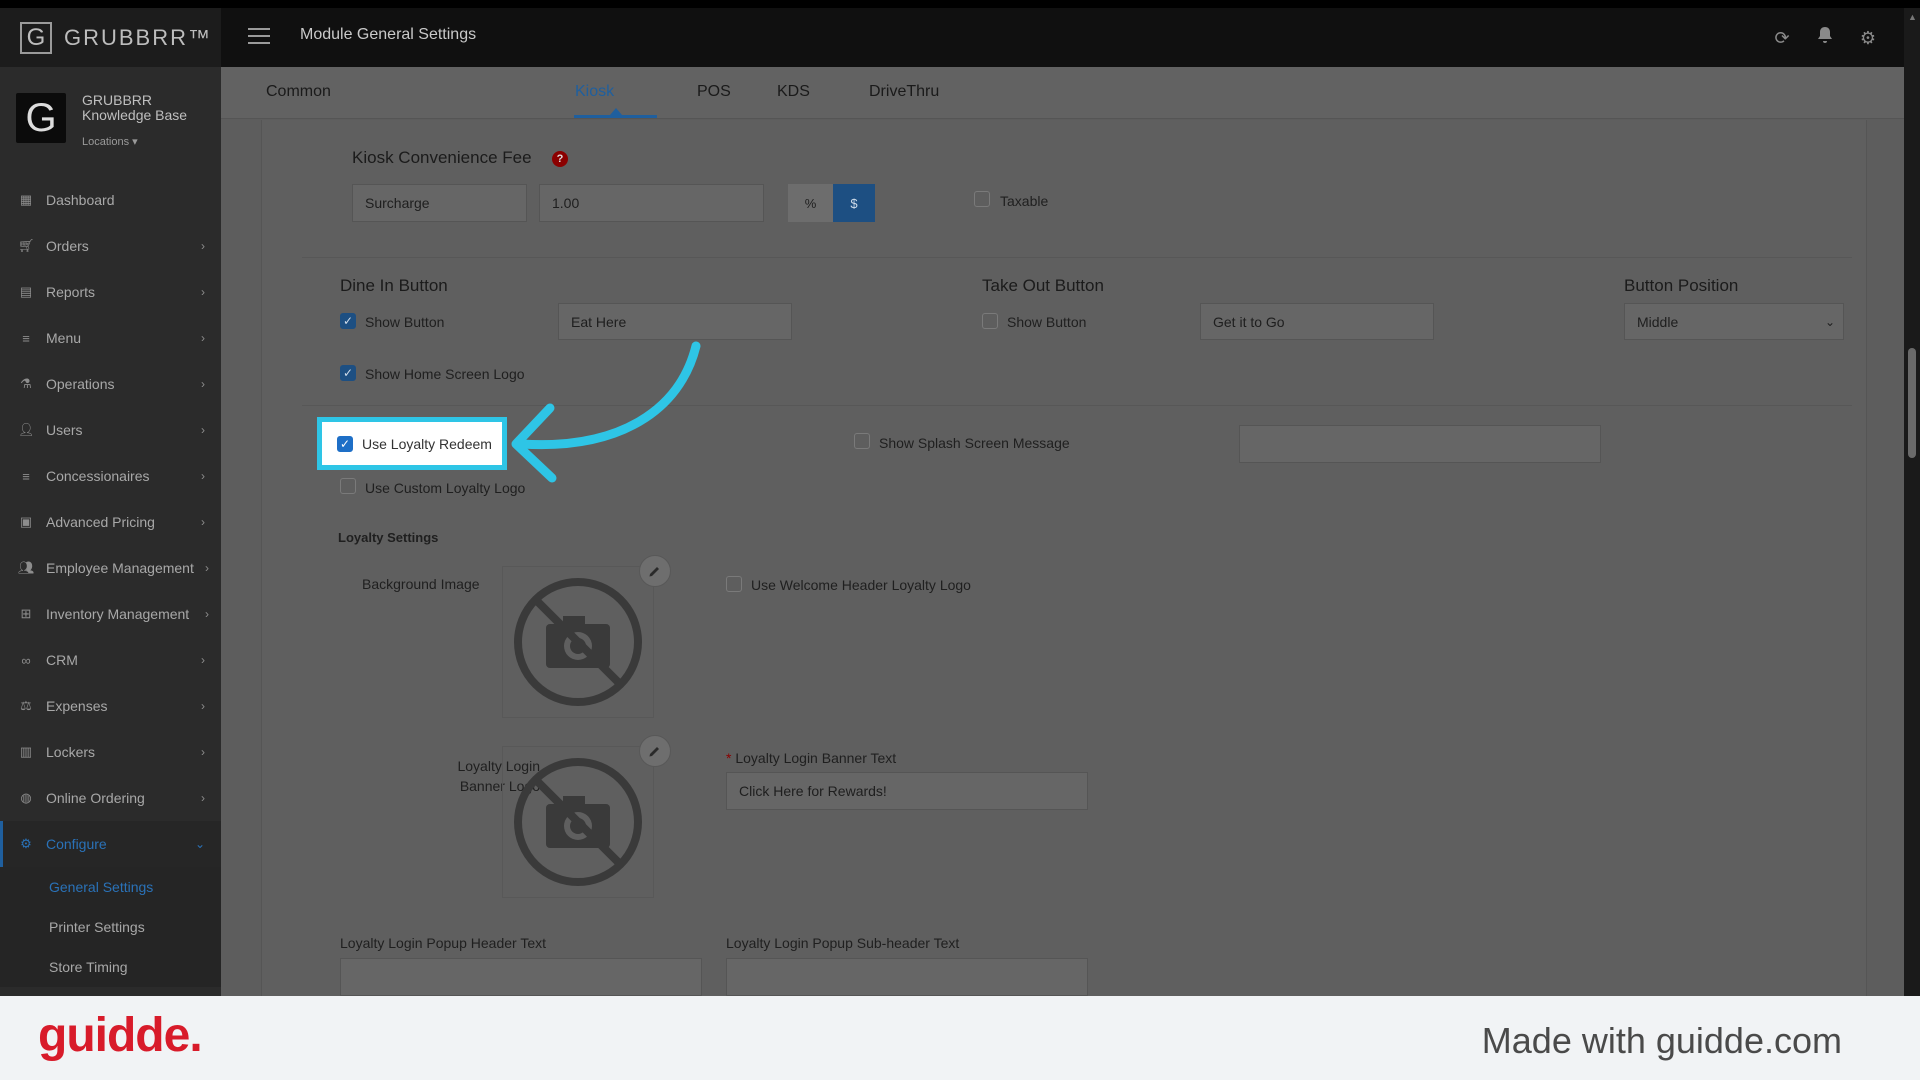 This screenshot has height=1080, width=1920. Describe the element at coordinates (95, 798) in the screenshot. I see `sidebar-item-label: Online Ordering` at that location.